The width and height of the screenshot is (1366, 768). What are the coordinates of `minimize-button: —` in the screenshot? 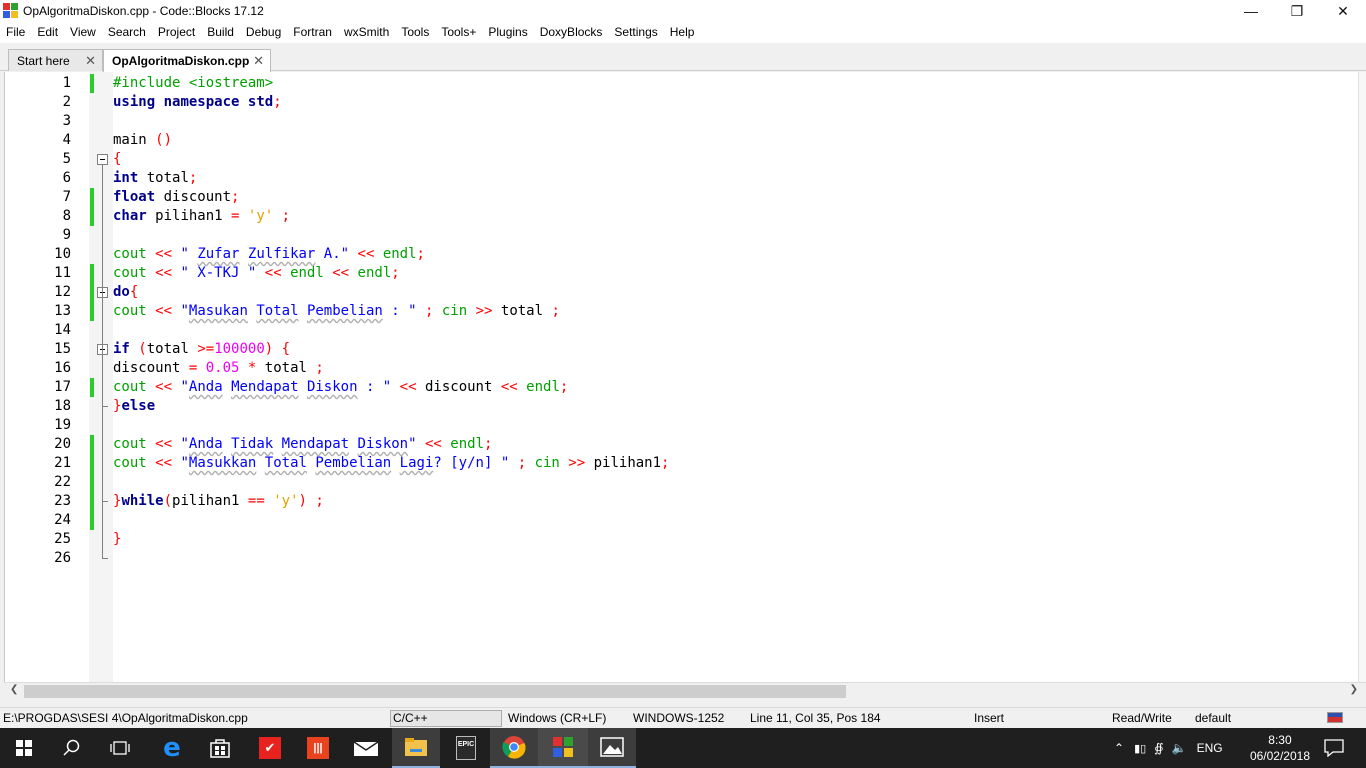 It's located at (1251, 11).